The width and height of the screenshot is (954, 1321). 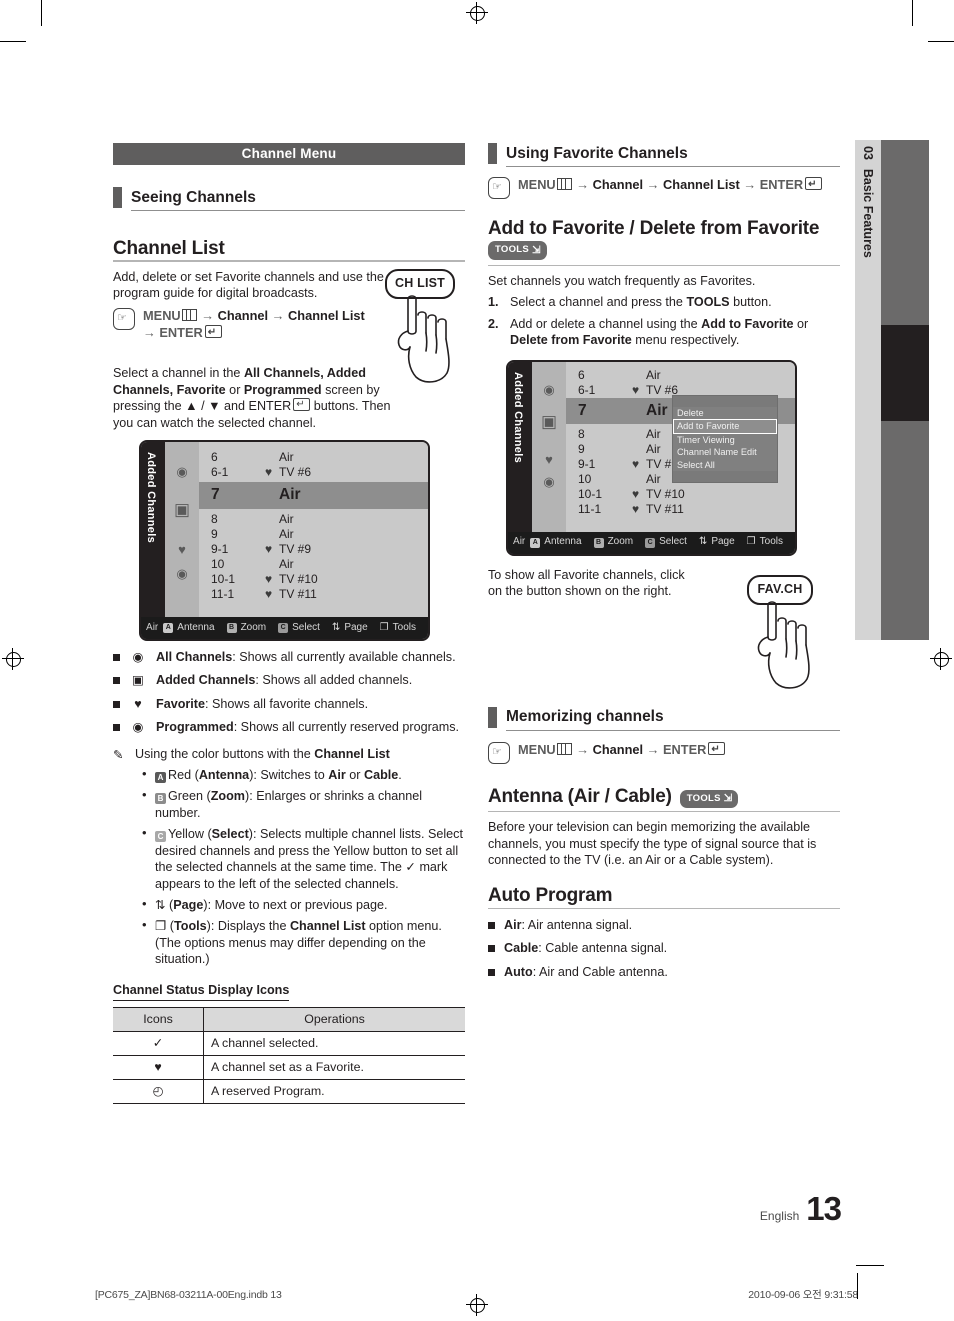 I want to click on key-b-icon: B, so click(x=598, y=542).